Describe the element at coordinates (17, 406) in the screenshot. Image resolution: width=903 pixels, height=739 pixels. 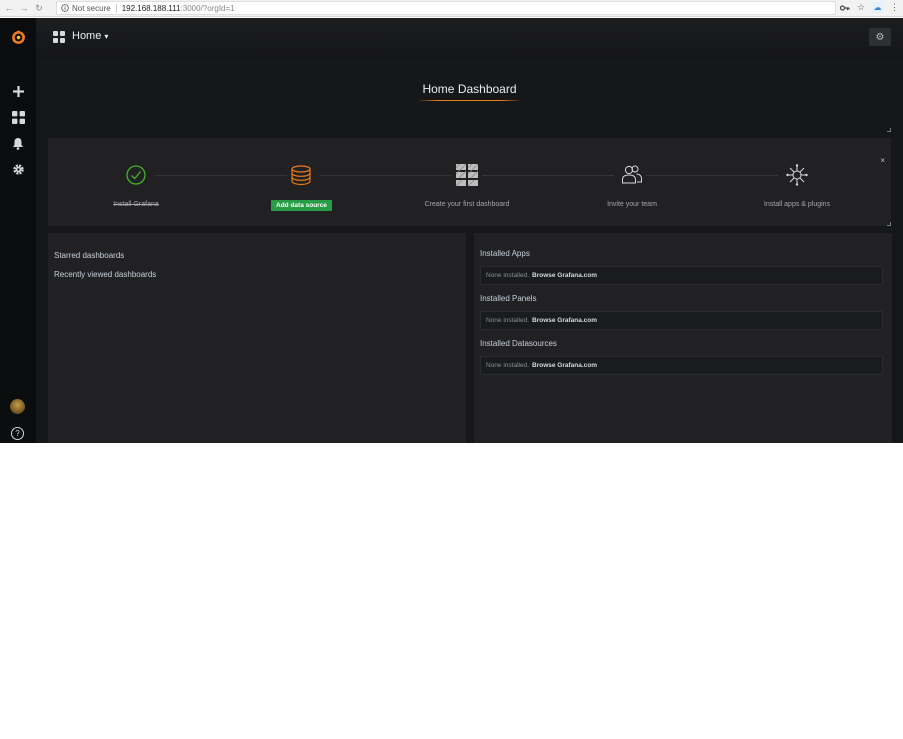
I see `user-avatar` at that location.